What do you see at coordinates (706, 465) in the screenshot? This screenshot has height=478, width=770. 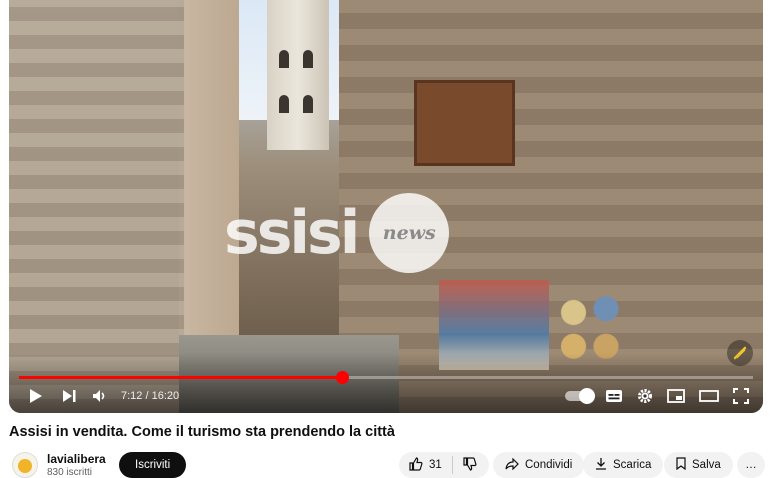 I see `save-label: Salva` at bounding box center [706, 465].